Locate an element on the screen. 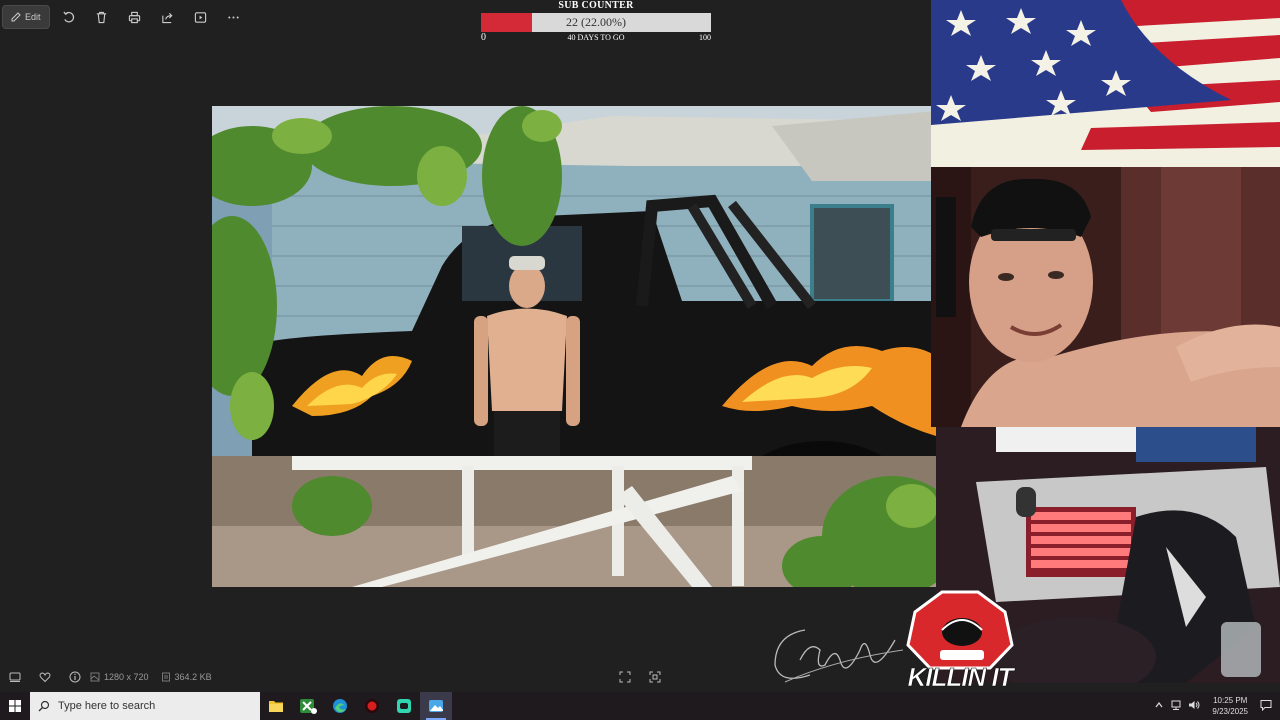 This screenshot has height=720, width=1280. american-flag-image is located at coordinates (1105, 83).